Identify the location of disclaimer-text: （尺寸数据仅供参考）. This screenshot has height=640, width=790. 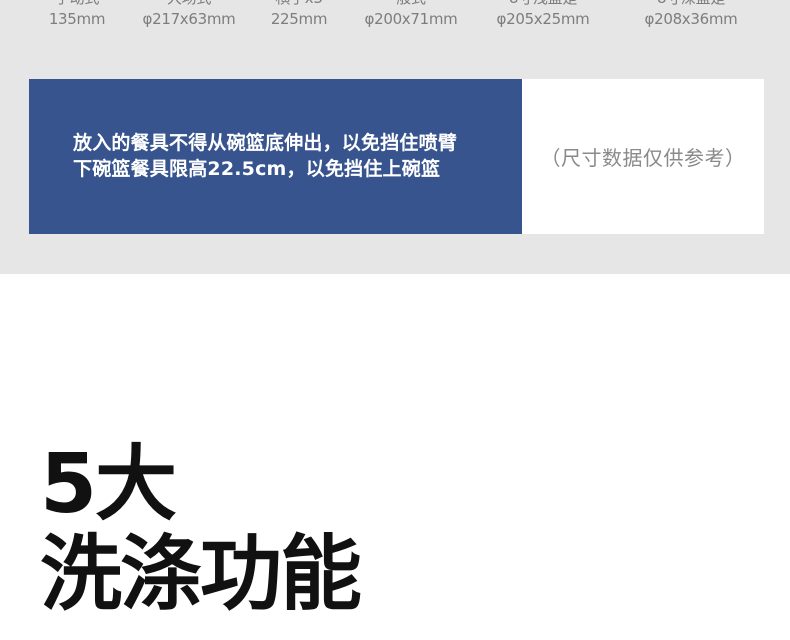
(643, 158).